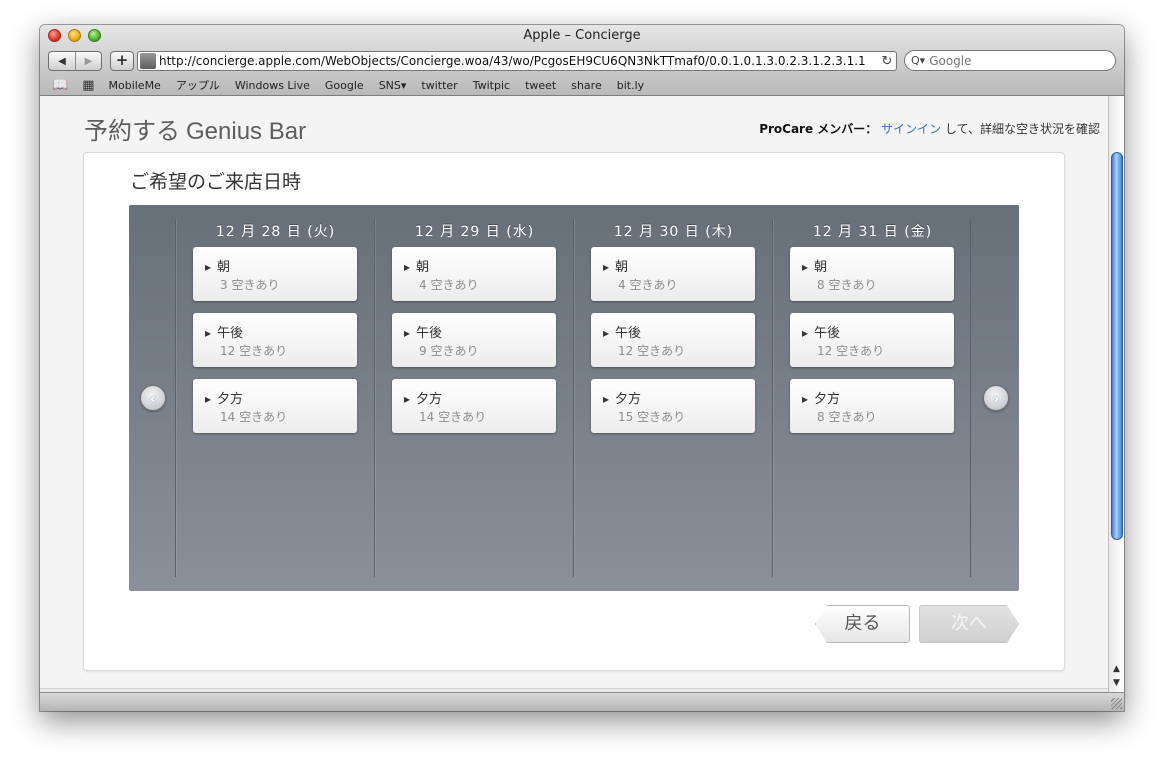 This screenshot has height=765, width=1164. Describe the element at coordinates (872, 406) in the screenshot. I see `time-slot-button: 夕方 8 空きあり` at that location.